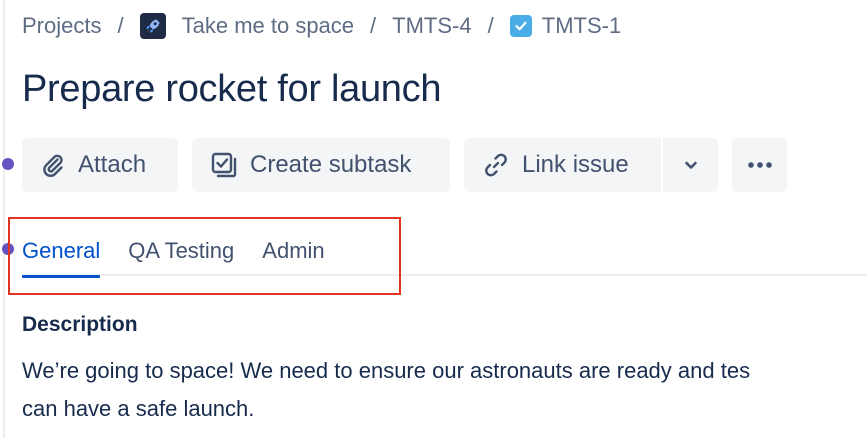 This screenshot has height=438, width=866. I want to click on issue-toolbar: Attach Create subtask Link issue, so click(404, 165).